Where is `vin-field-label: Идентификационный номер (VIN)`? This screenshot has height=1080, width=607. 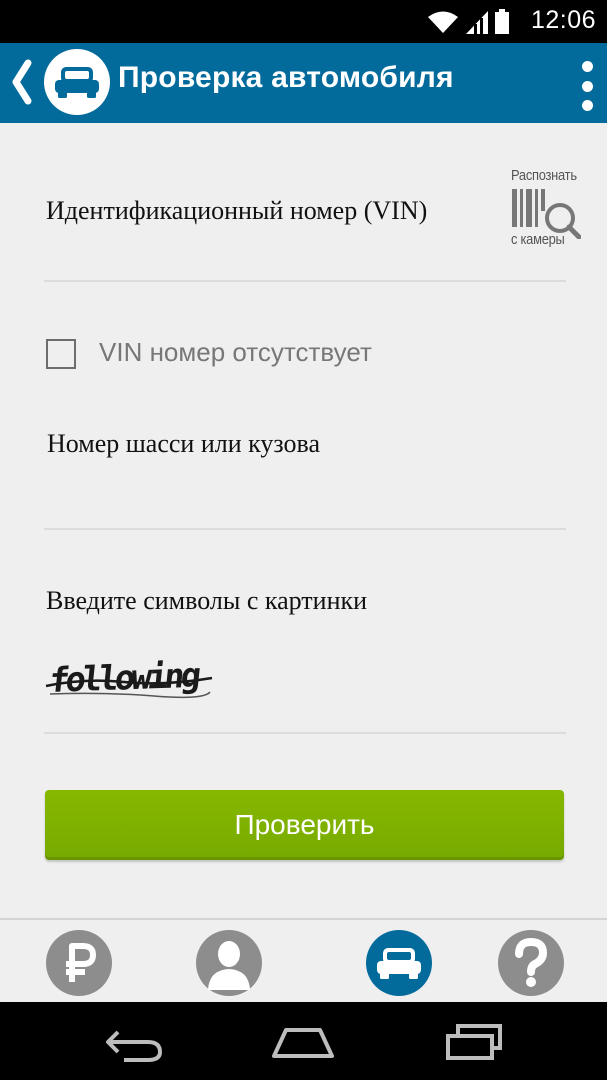
vin-field-label: Идентификационный номер (VIN) is located at coordinates (236, 211).